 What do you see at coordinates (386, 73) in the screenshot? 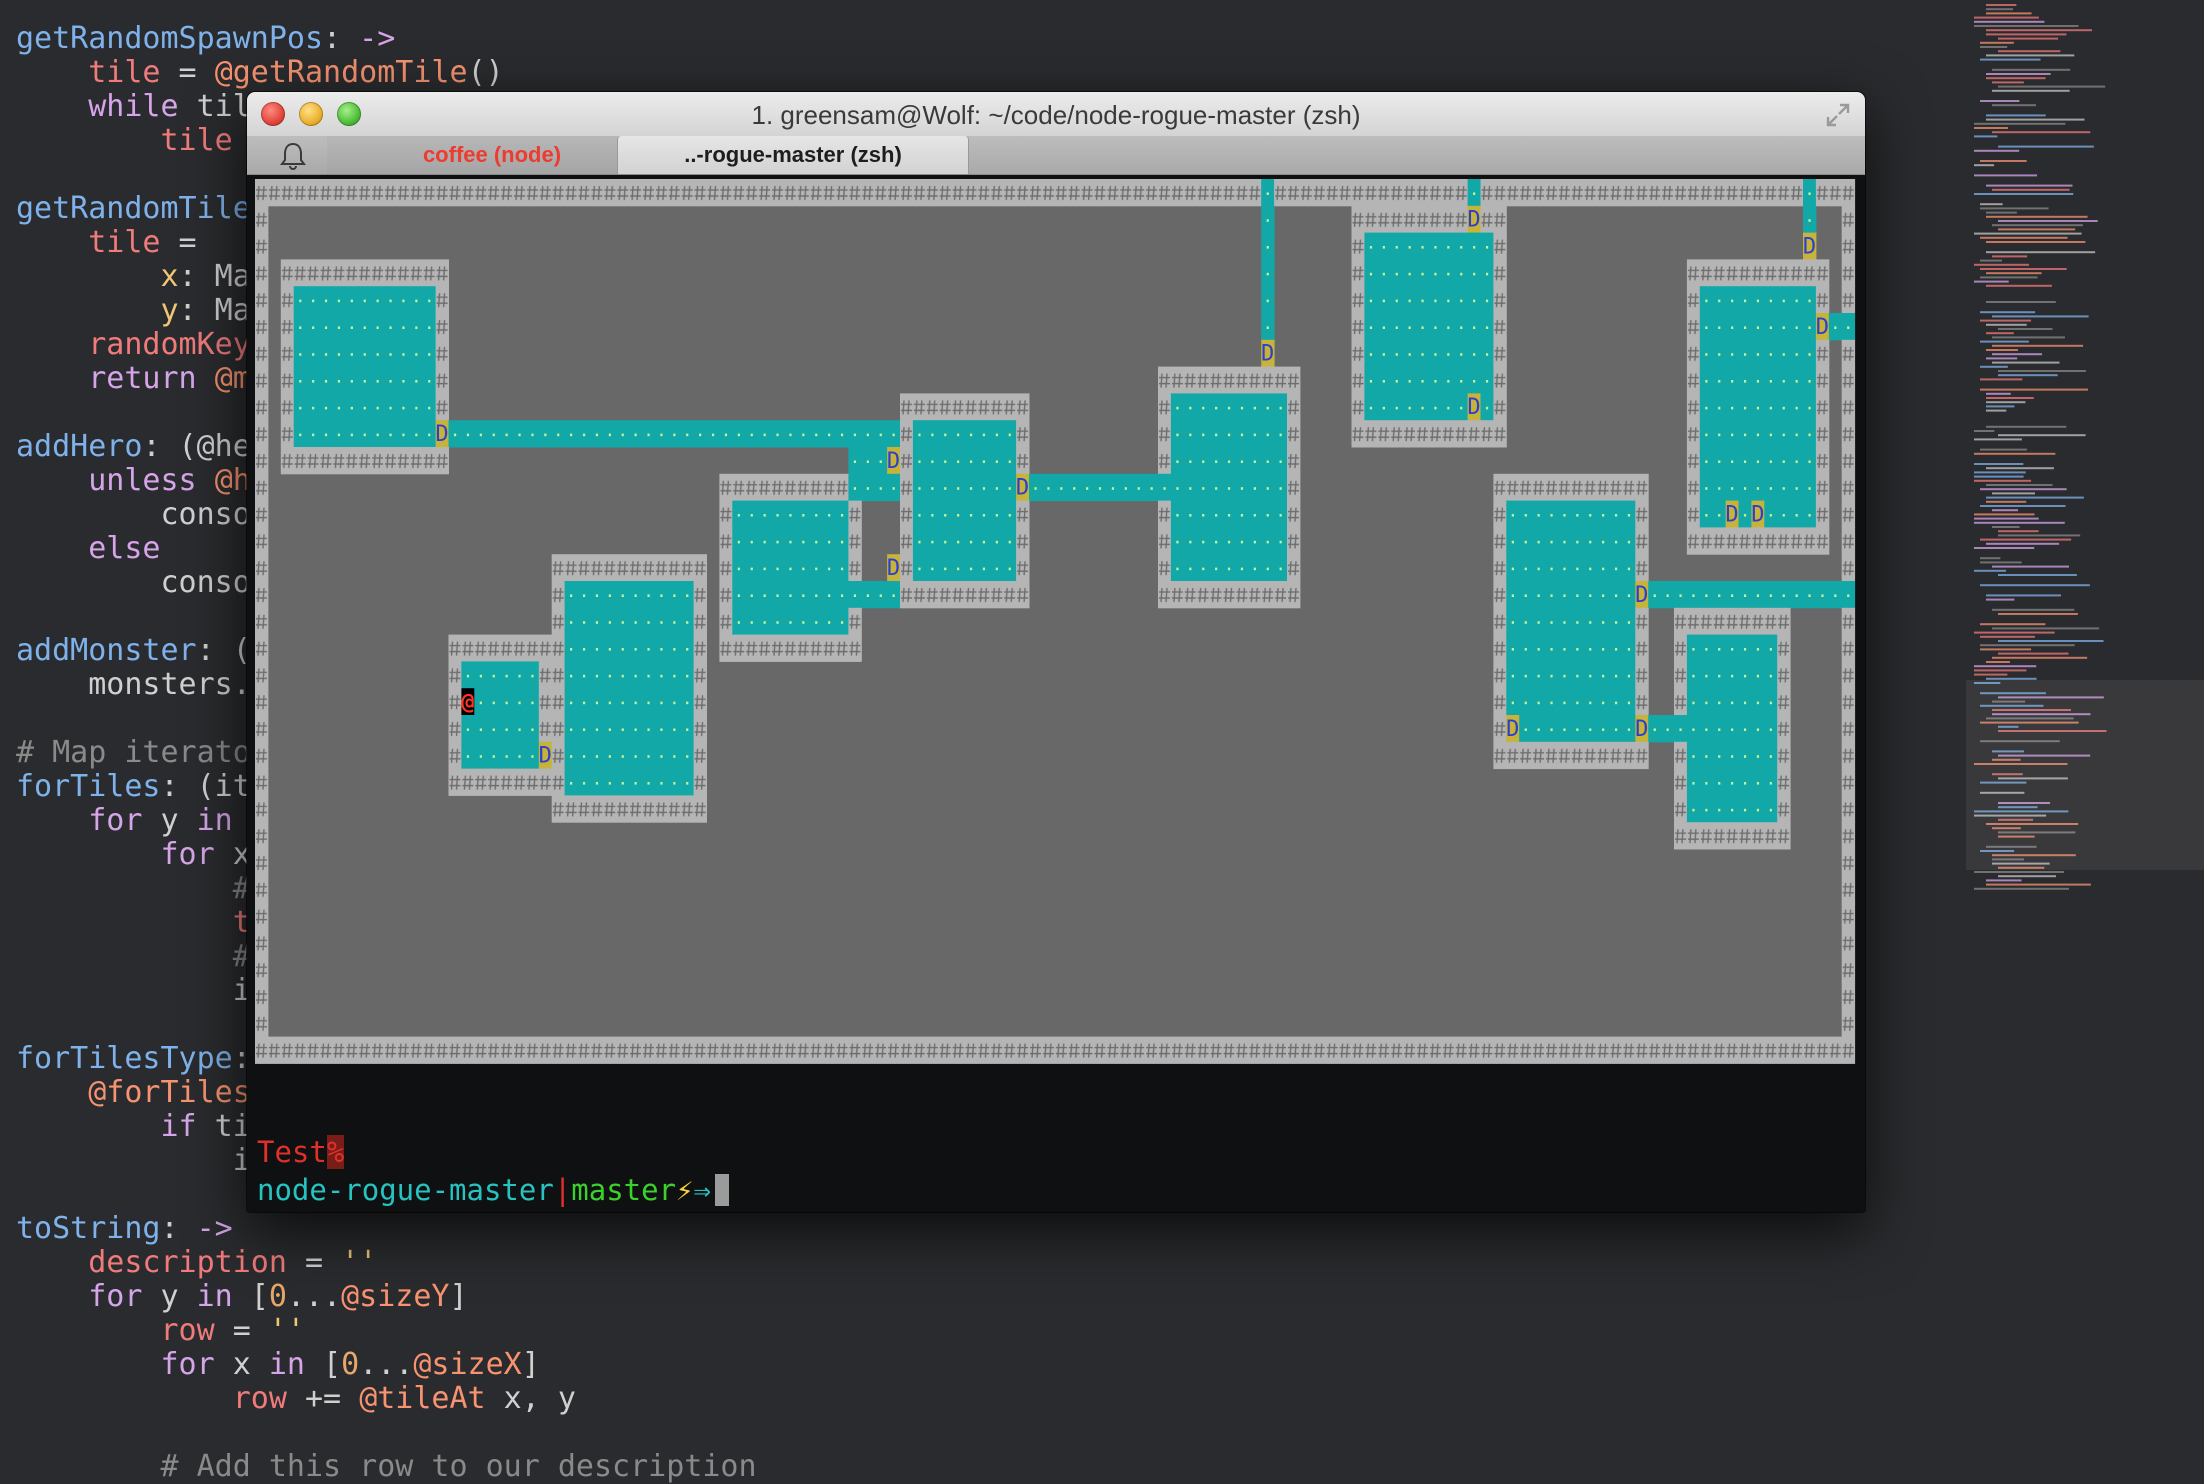
I see `code-line: tile = @getRandomTile()` at bounding box center [386, 73].